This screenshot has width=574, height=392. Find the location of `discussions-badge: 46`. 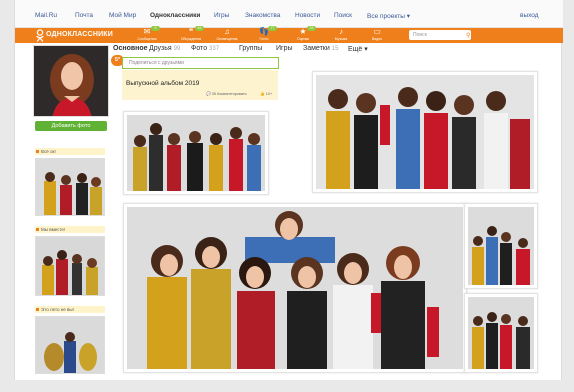

discussions-badge: 46 is located at coordinates (199, 28).